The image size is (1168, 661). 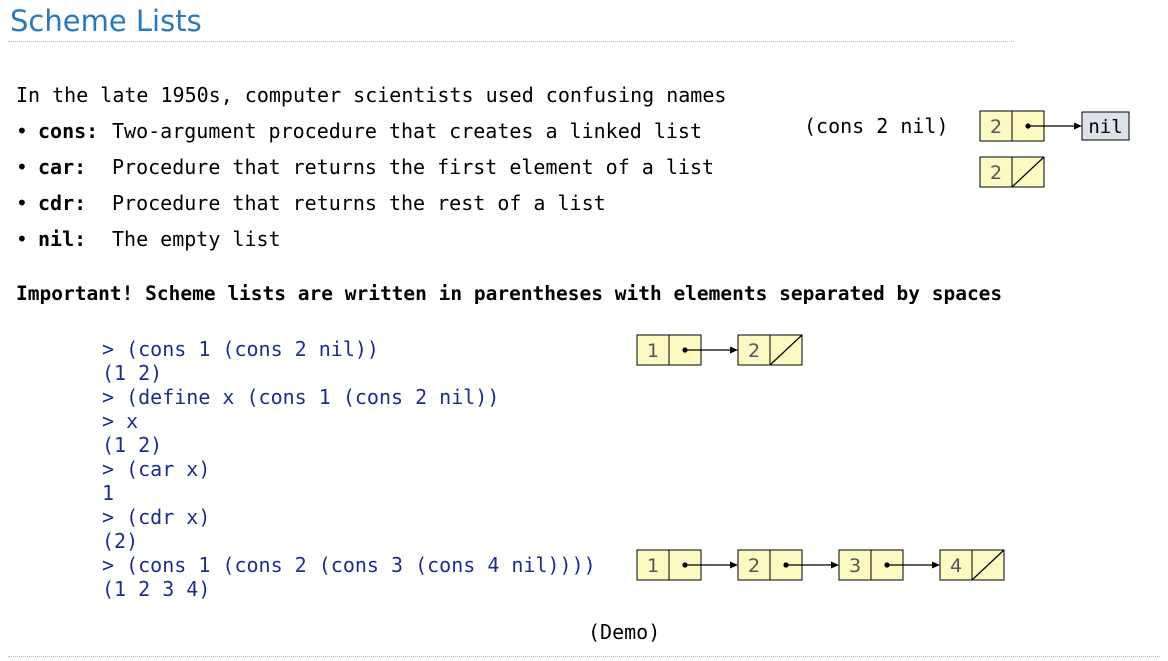 I want to click on pair-value: 4, so click(x=956, y=566).